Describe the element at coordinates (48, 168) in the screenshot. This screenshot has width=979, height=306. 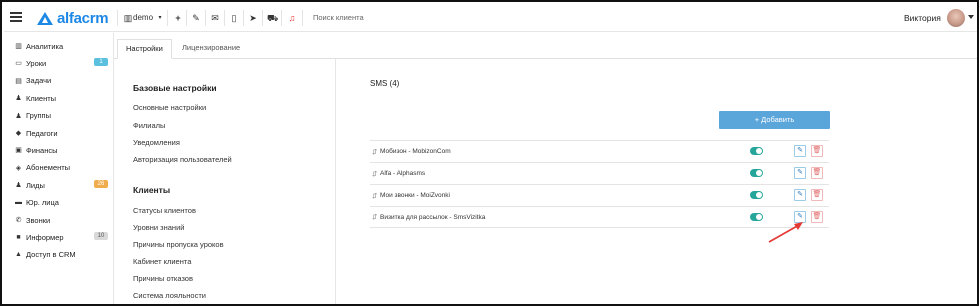
I see `sidebar-item-label: Абонементы` at that location.